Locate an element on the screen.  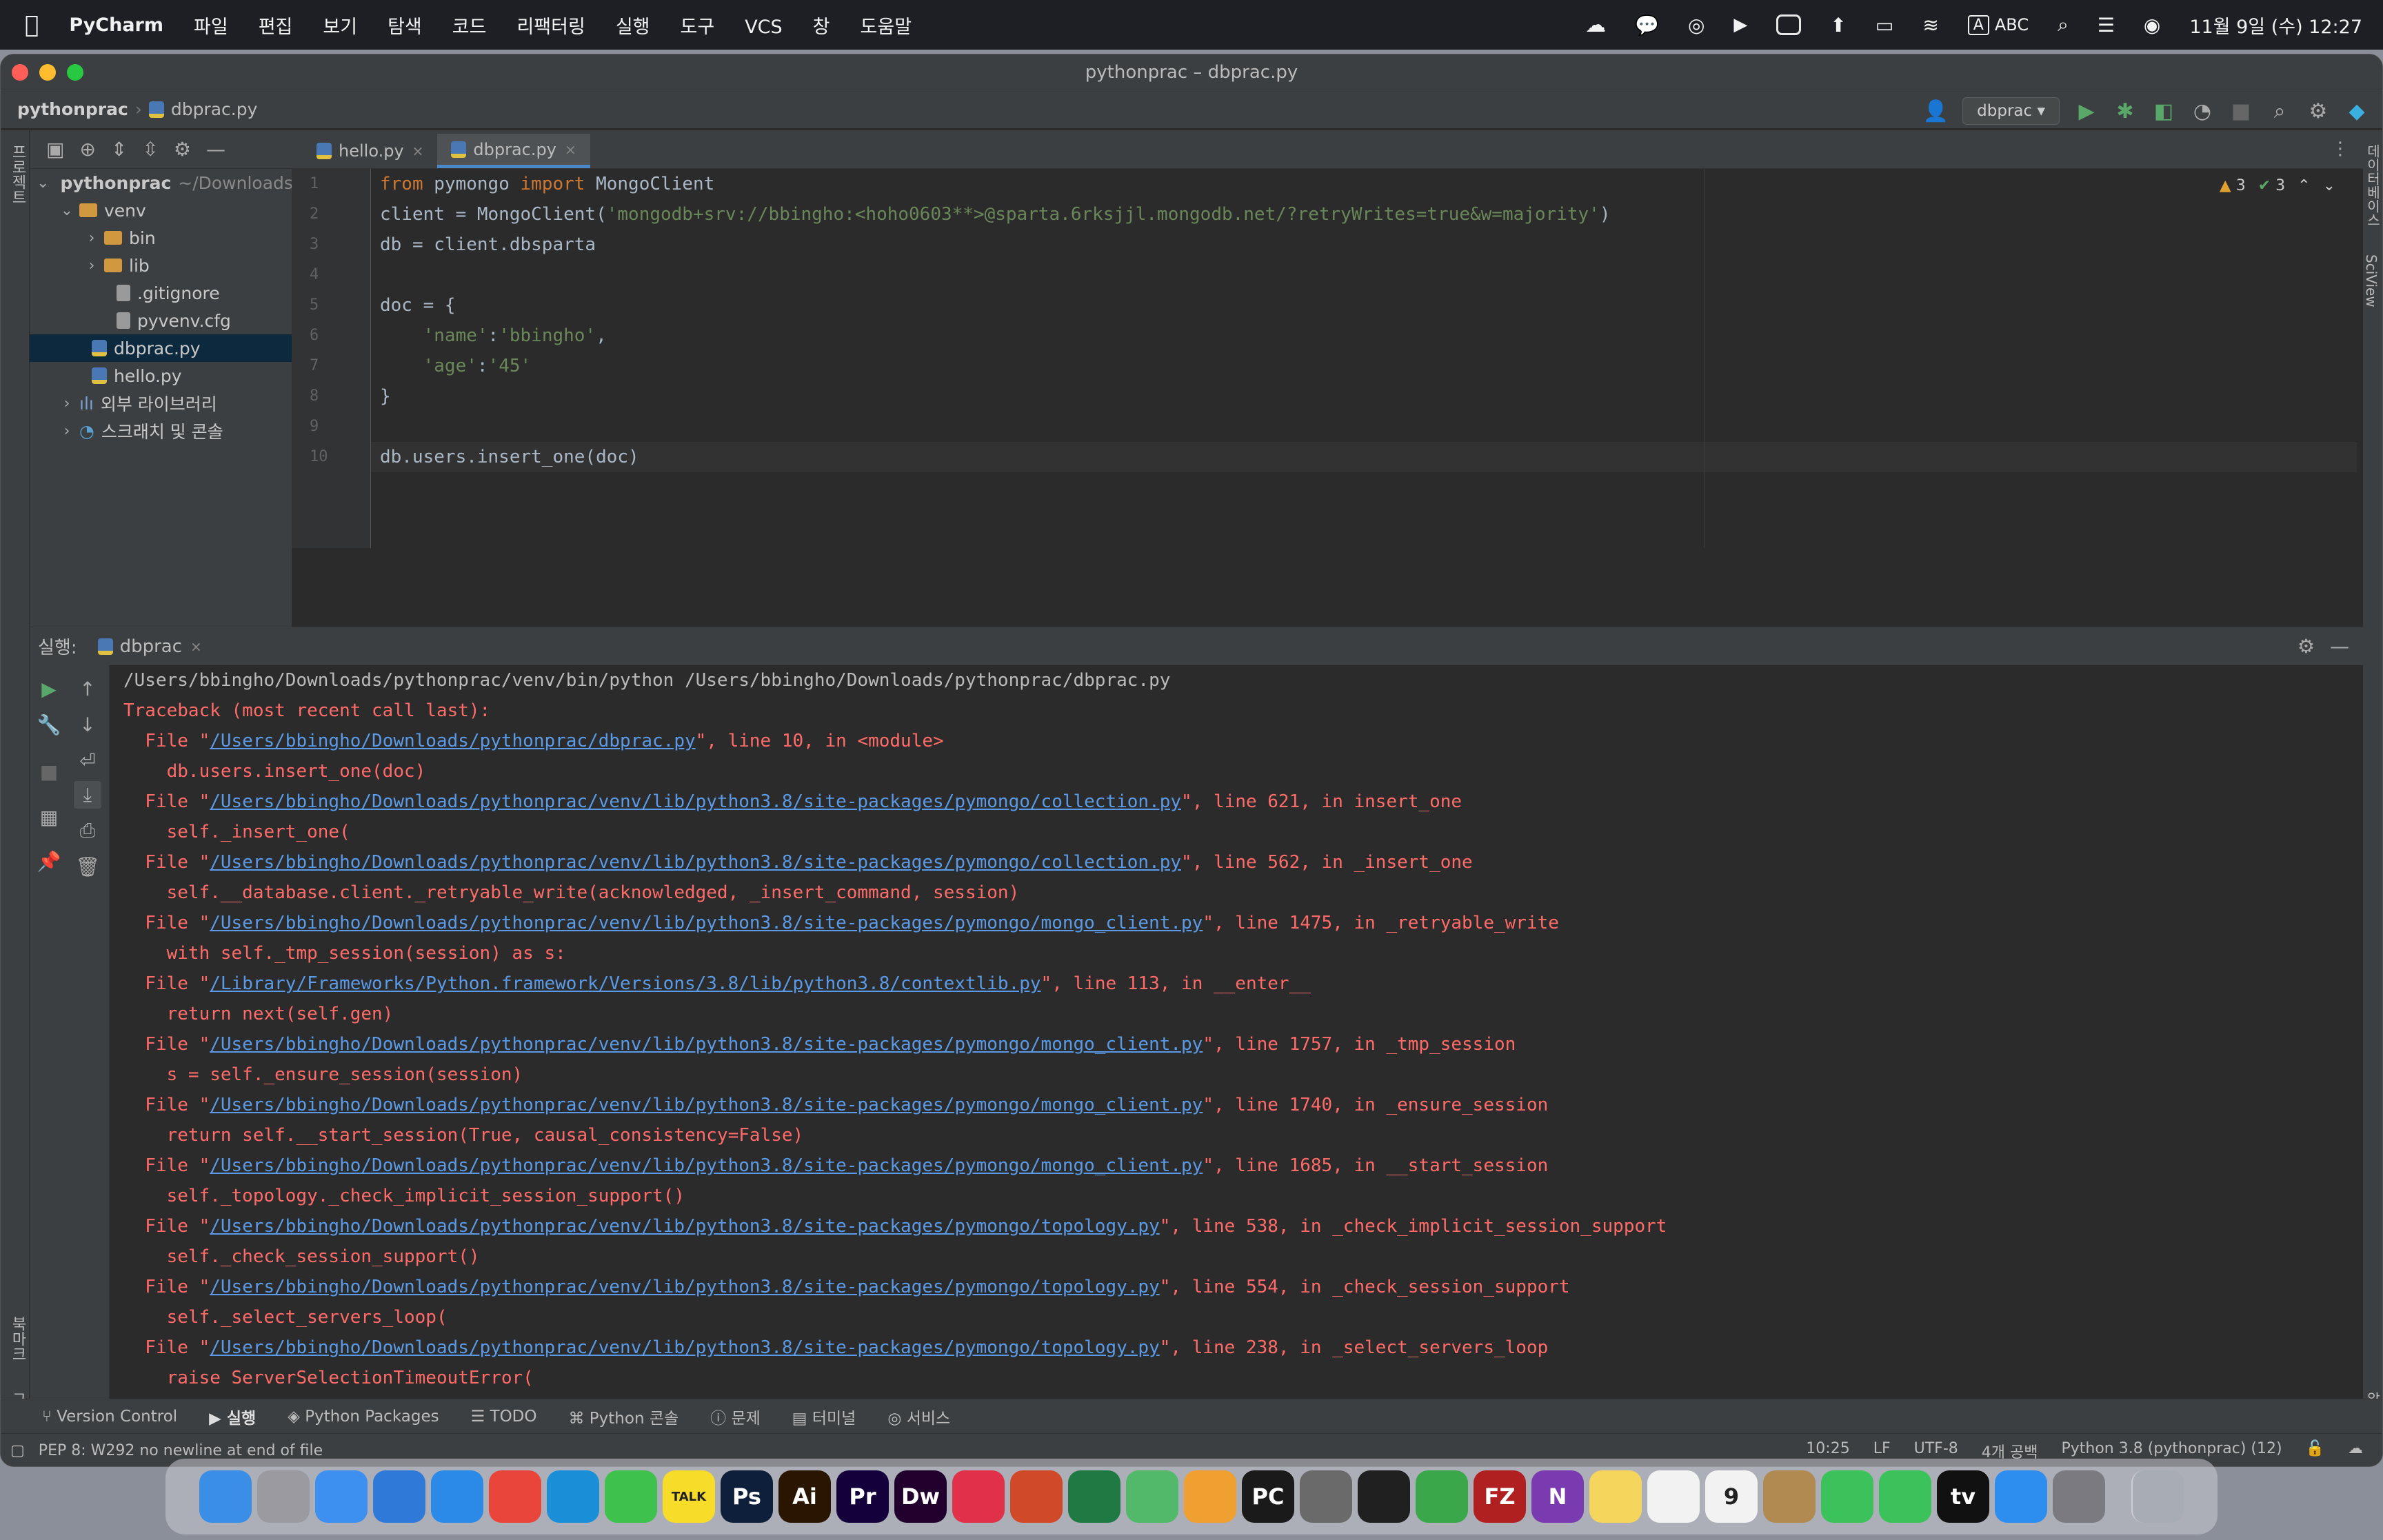
status-message: PEP 8: W292 no newline at end of file is located at coordinates (181, 1451).